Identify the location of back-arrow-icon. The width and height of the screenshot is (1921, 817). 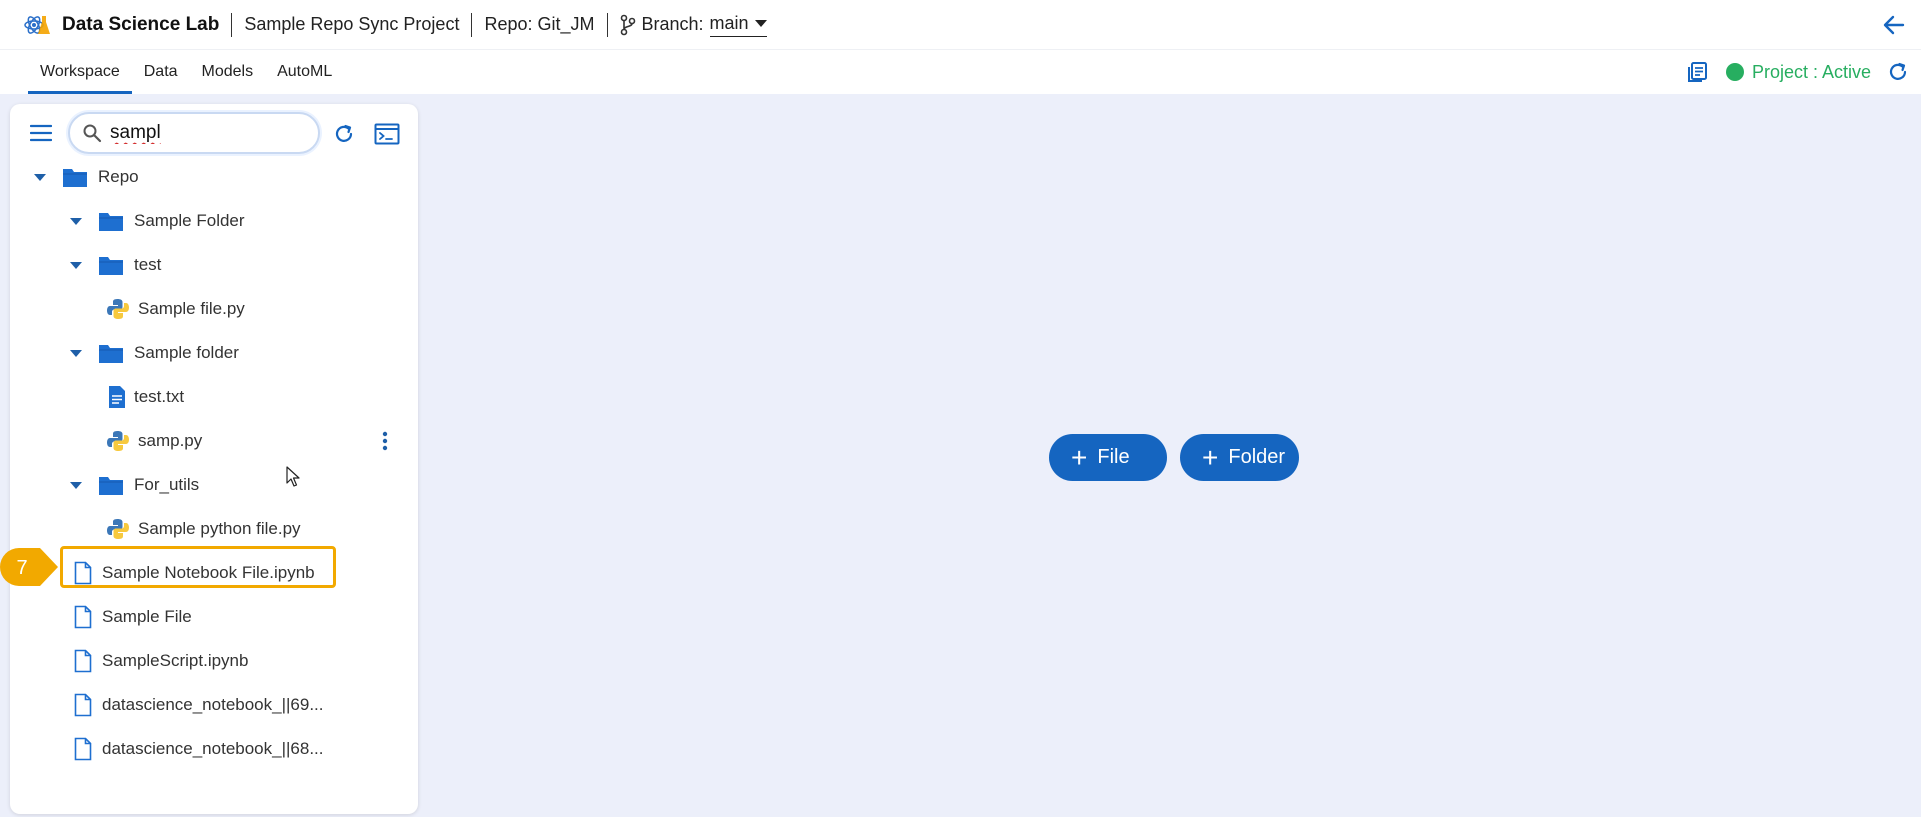
(1894, 25).